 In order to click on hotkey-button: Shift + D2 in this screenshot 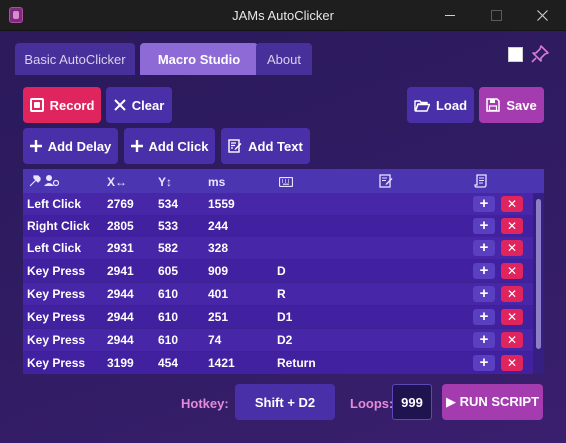, I will do `click(285, 402)`.